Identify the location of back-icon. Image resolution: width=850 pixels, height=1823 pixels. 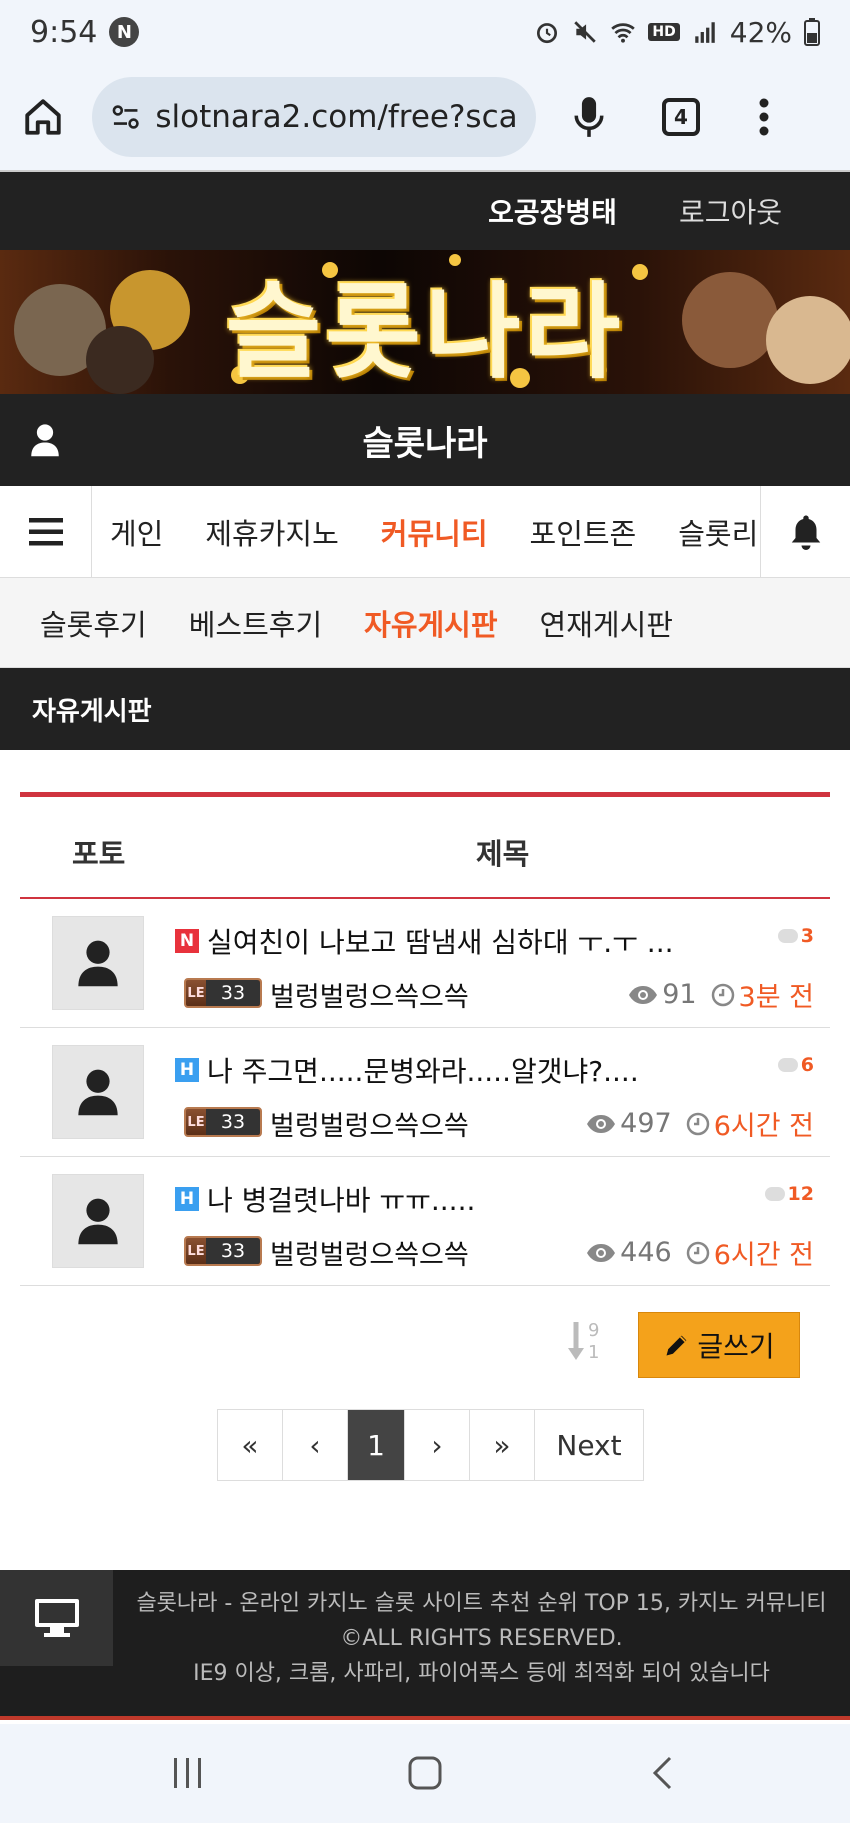
(662, 1773).